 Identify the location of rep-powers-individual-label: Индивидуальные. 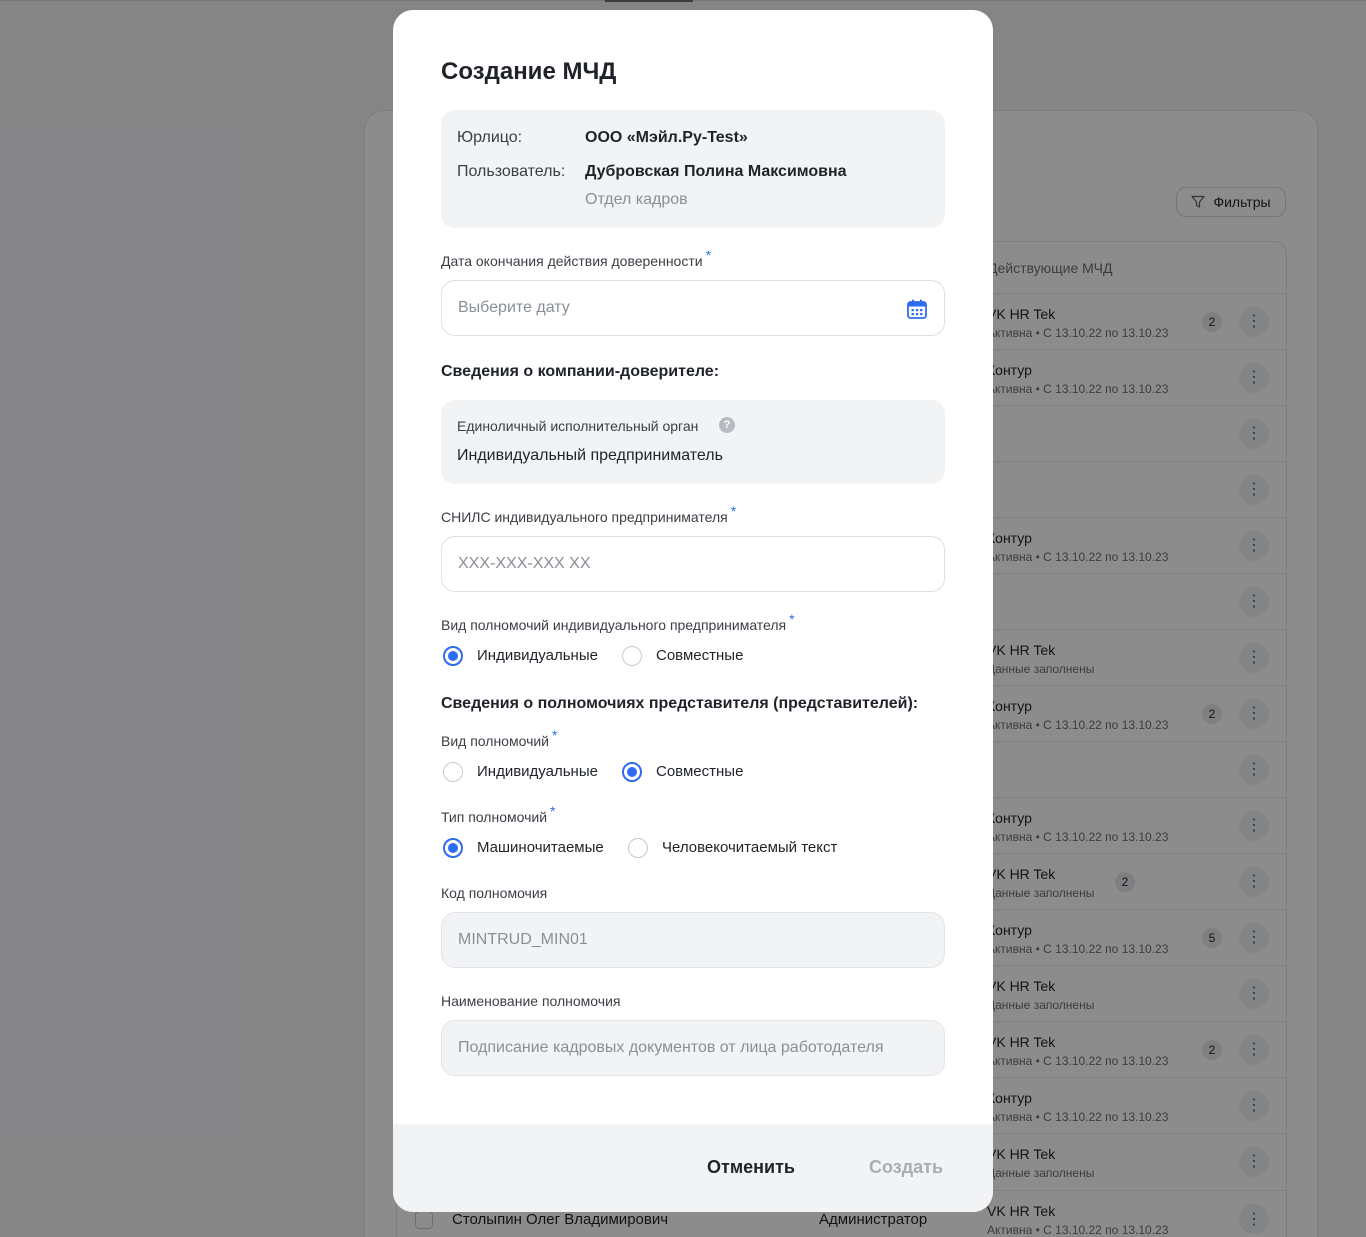
(537, 771).